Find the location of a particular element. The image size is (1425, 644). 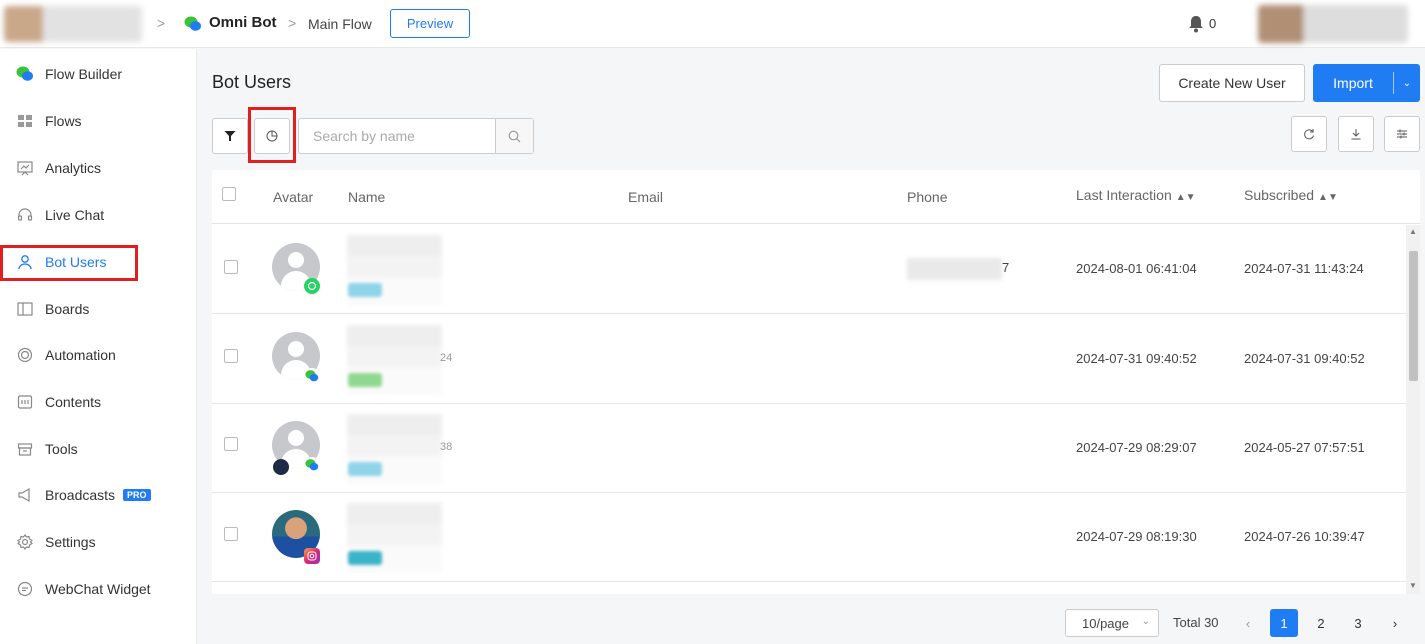

column-label: Last Interaction is located at coordinates (1124, 195).